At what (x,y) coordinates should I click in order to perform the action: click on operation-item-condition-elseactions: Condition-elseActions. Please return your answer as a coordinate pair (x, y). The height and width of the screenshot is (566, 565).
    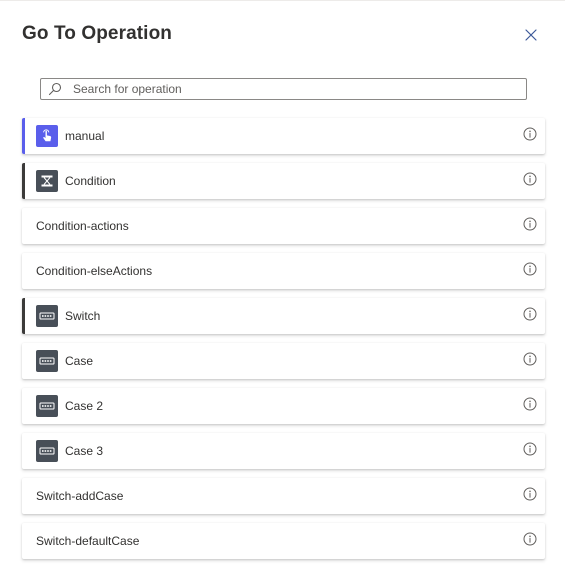
    Looking at the image, I should click on (283, 271).